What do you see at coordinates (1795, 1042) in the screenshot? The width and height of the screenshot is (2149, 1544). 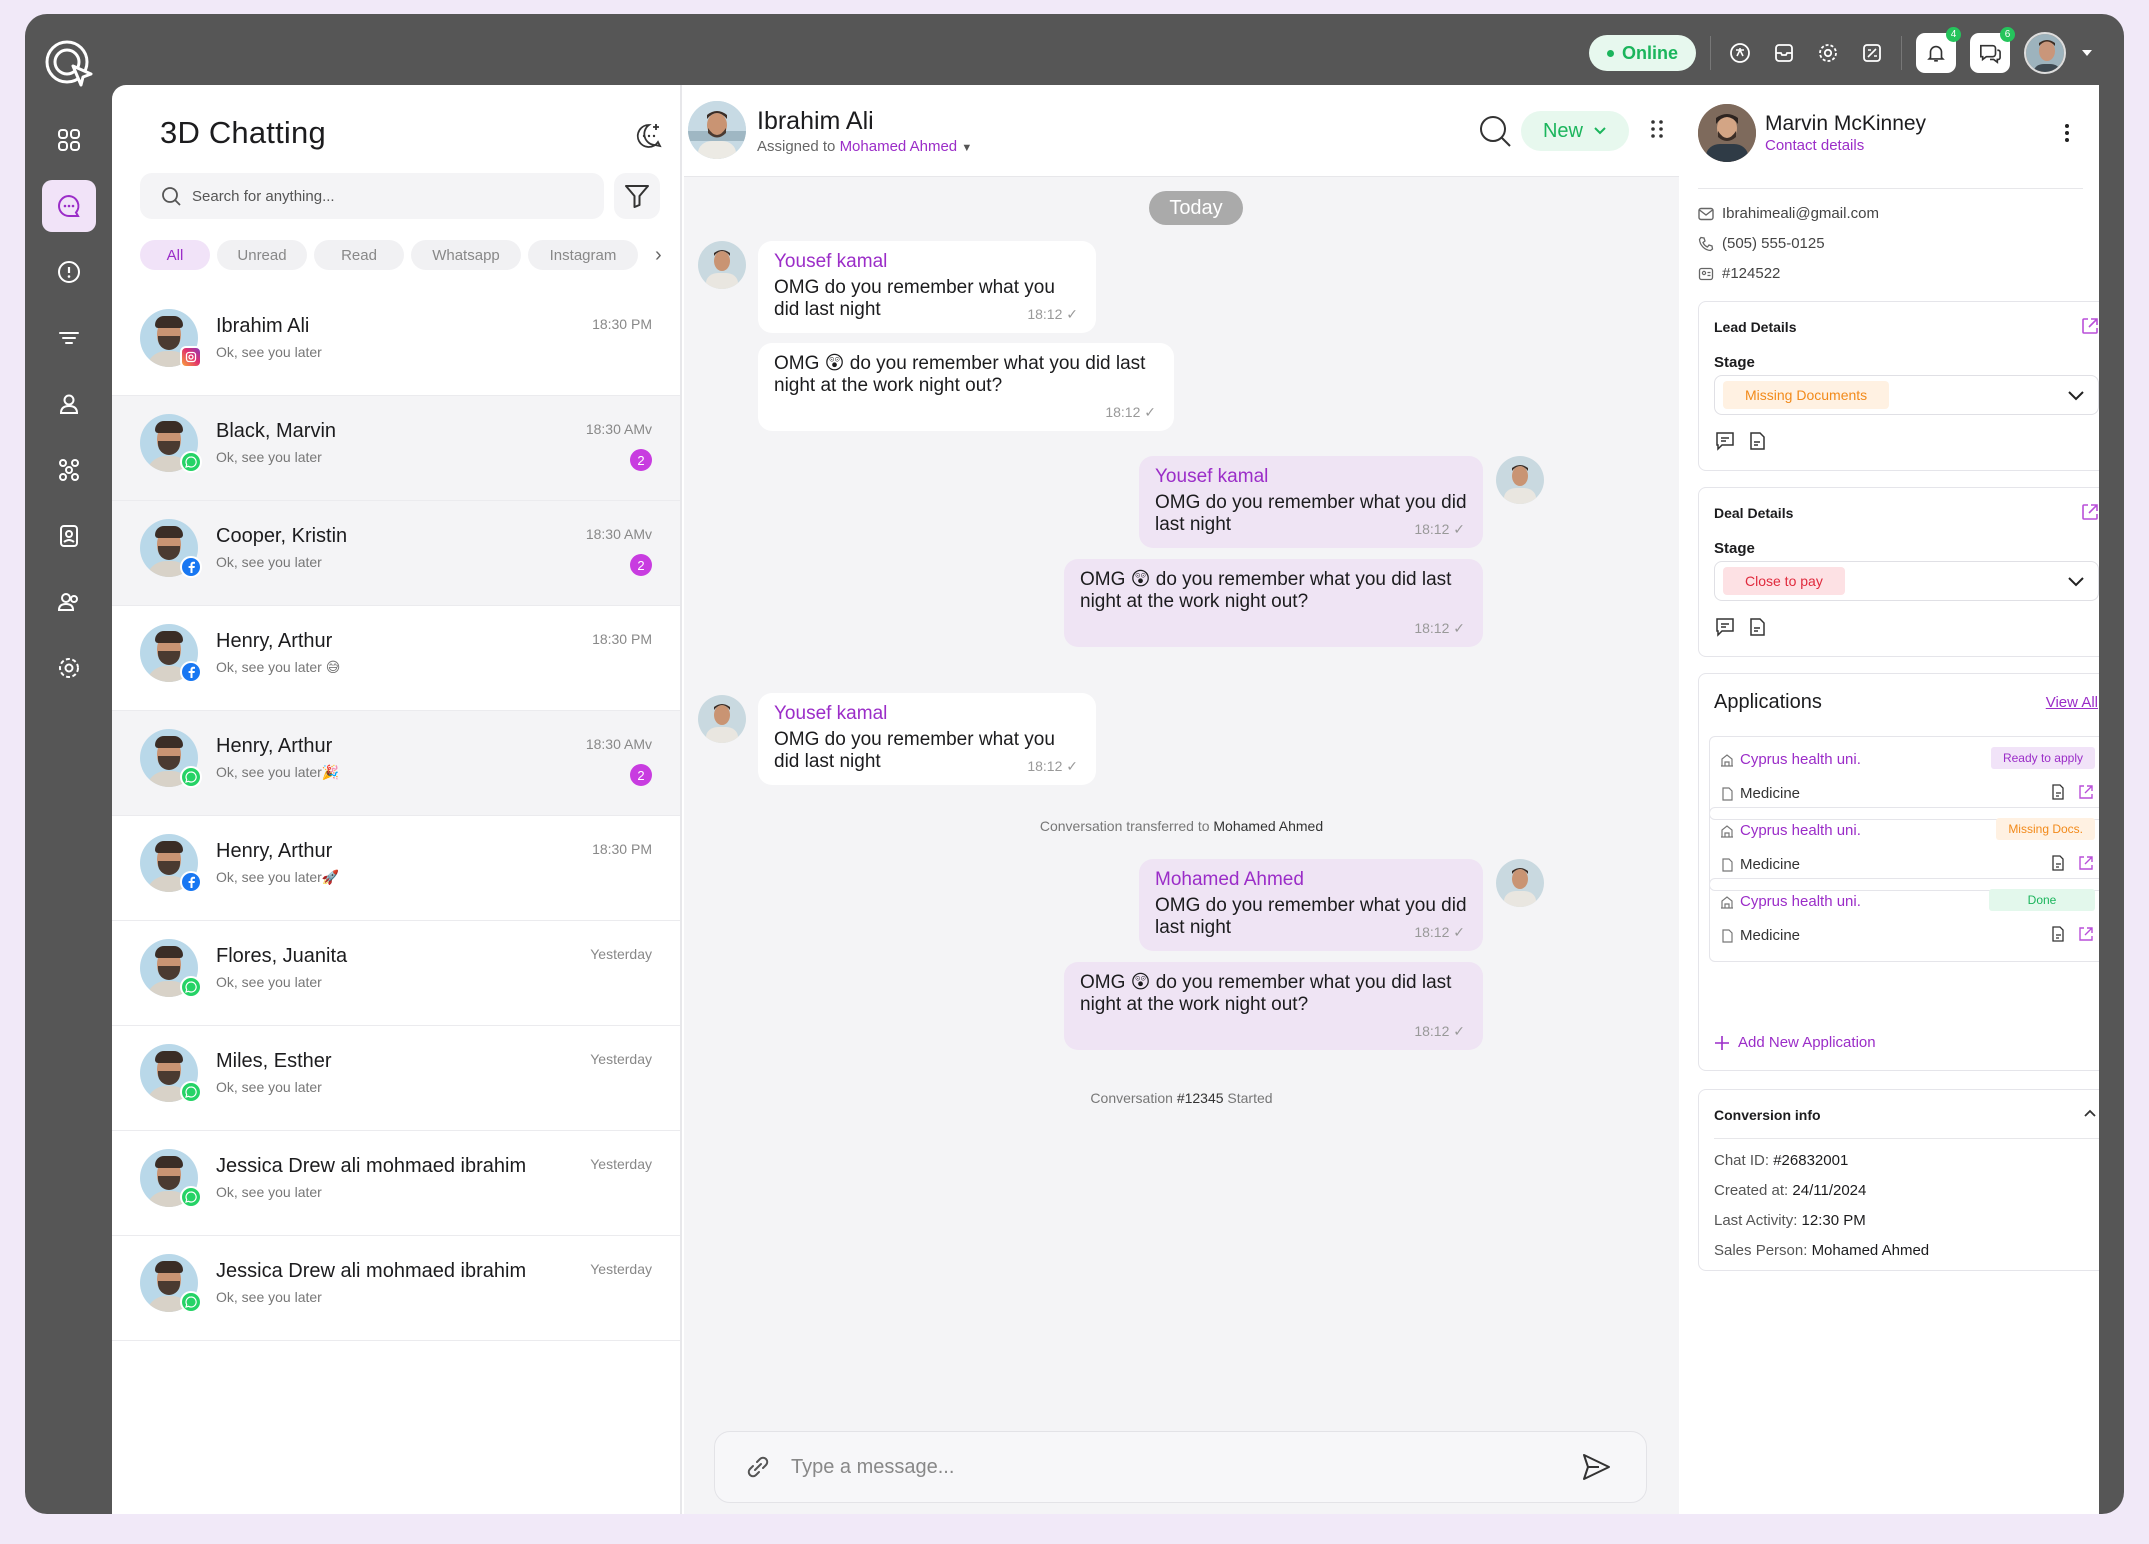 I see `add-application-button: Add New Application` at bounding box center [1795, 1042].